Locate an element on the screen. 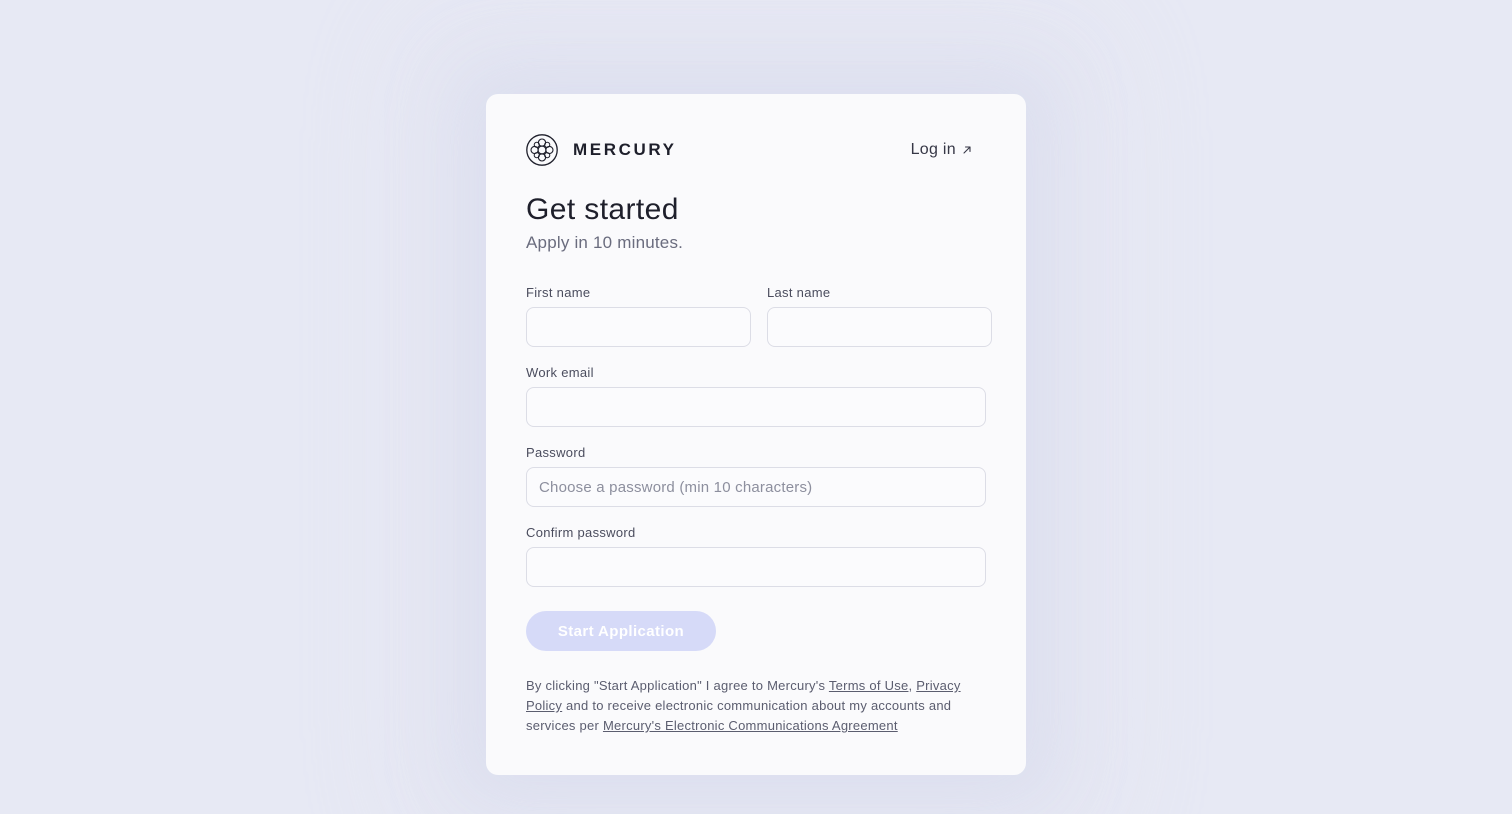 The height and width of the screenshot is (814, 1512). brand: MERCURY is located at coordinates (601, 150).